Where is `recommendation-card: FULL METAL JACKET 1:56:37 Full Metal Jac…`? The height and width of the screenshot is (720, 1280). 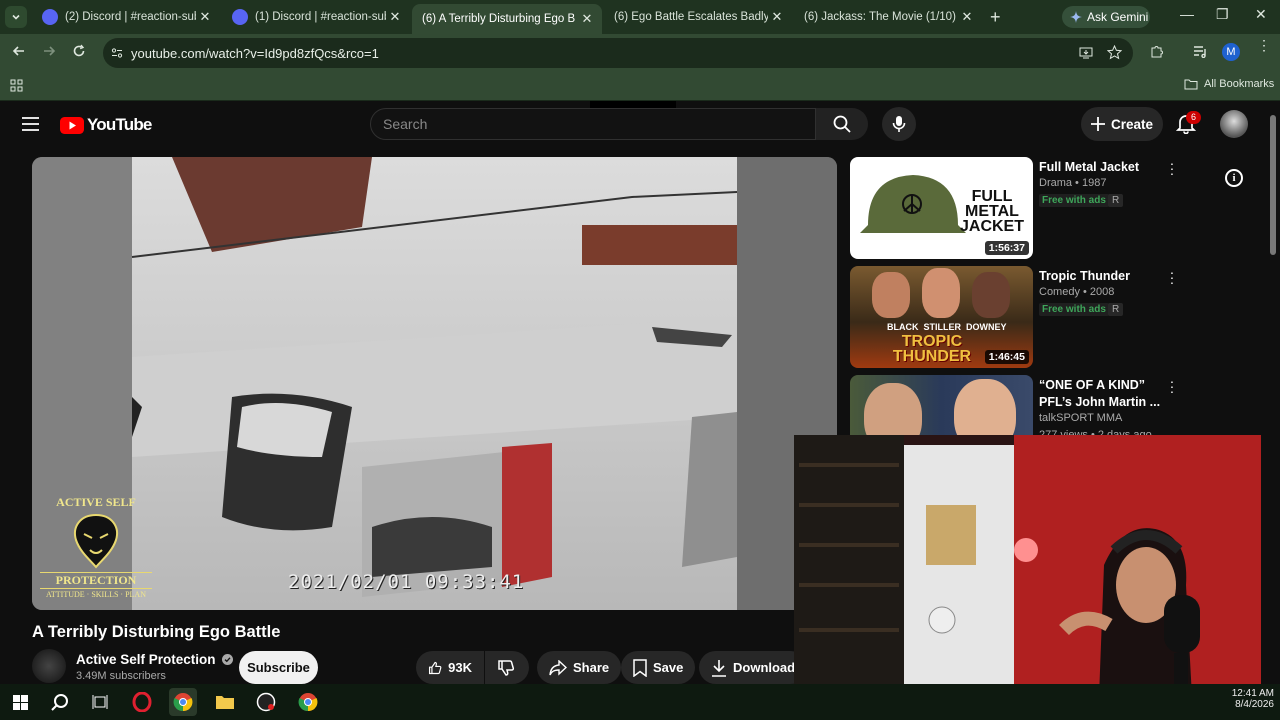 recommendation-card: FULL METAL JACKET 1:56:37 Full Metal Jac… is located at coordinates (1050, 208).